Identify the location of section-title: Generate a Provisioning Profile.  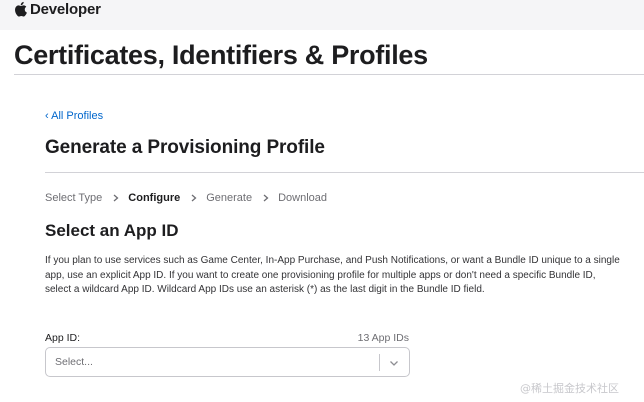
(185, 147).